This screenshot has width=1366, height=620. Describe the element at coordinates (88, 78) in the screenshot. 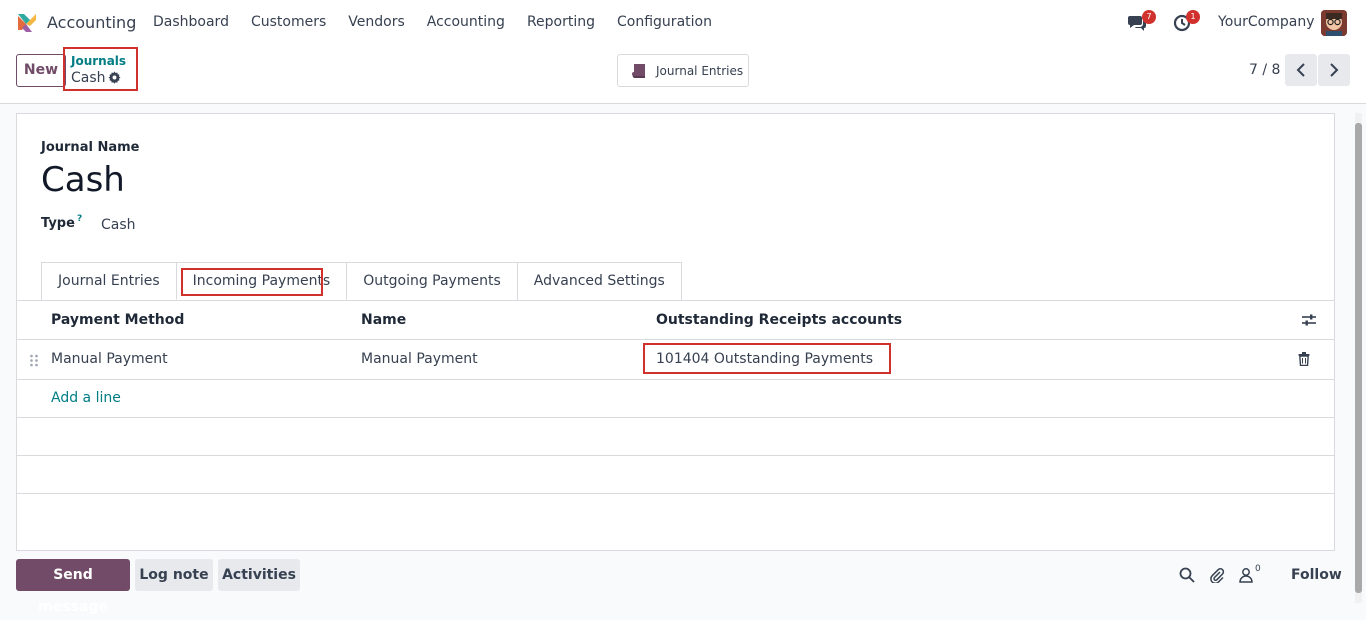

I see `breadcrumb-current: Cash` at that location.